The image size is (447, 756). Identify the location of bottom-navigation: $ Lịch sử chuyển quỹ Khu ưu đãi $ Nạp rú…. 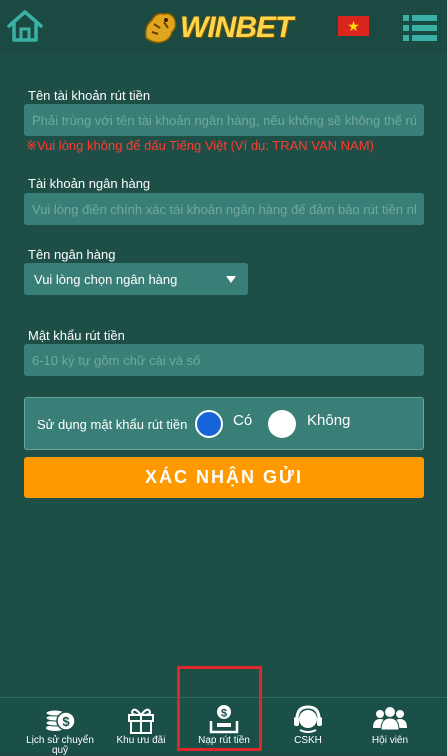
(223, 726).